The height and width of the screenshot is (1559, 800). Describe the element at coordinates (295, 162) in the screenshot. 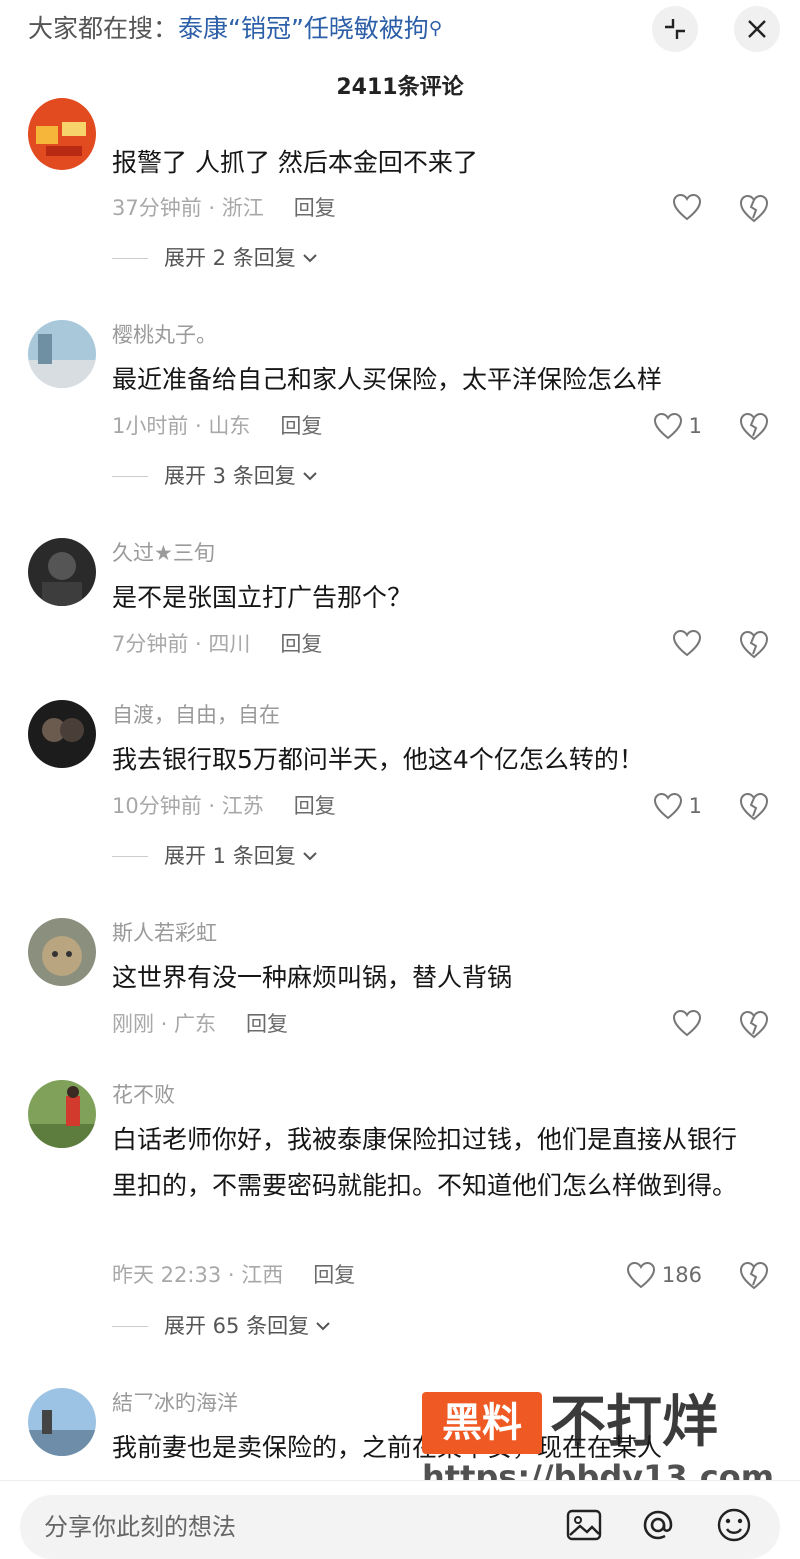

I see `comment-text: 报警了 人抓了 然后本金回不来了` at that location.